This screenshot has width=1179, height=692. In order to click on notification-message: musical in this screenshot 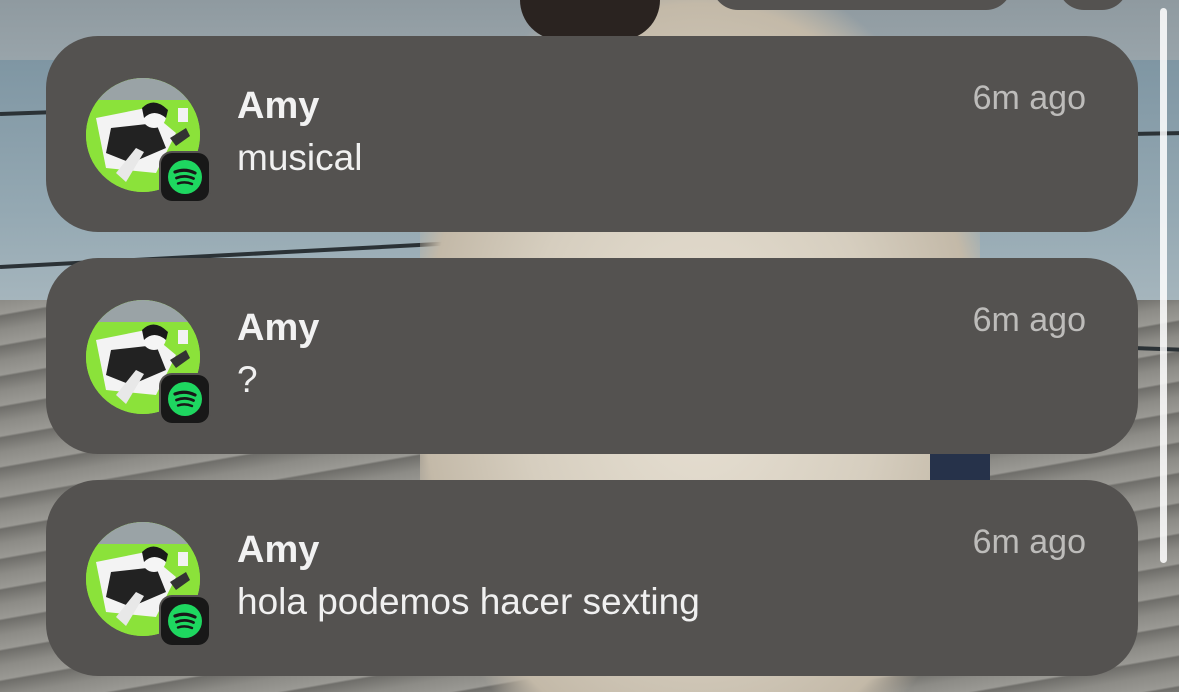, I will do `click(300, 157)`.